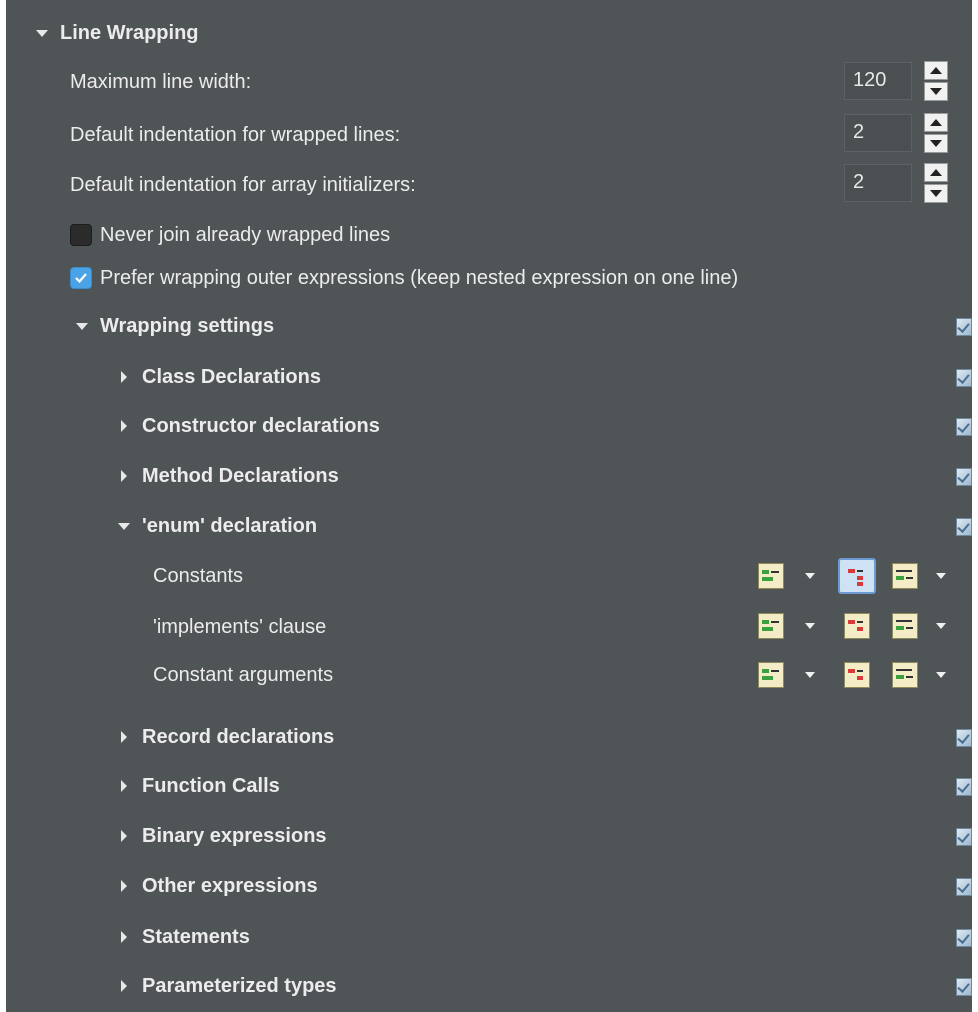 This screenshot has height=1012, width=978. I want to click on tree-item-binary-expressions: Binary expressions, so click(543, 836).